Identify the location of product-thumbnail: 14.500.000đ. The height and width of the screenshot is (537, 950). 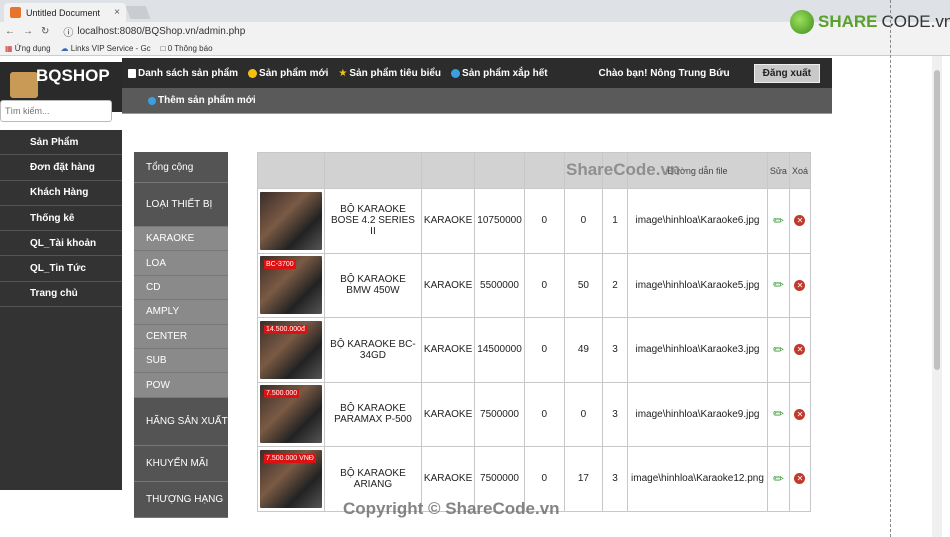
(291, 349).